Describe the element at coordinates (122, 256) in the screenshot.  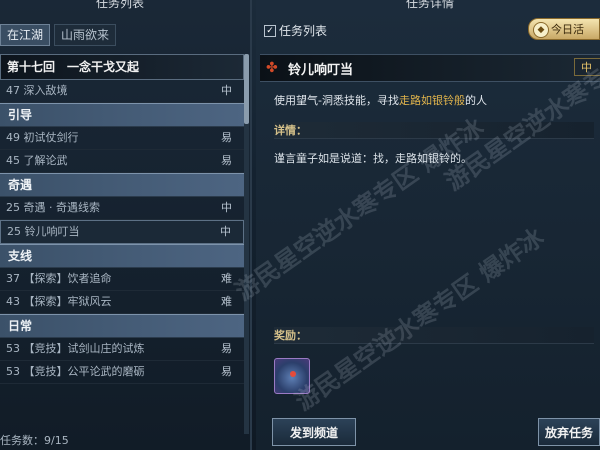
I see `category-side: 支线` at that location.